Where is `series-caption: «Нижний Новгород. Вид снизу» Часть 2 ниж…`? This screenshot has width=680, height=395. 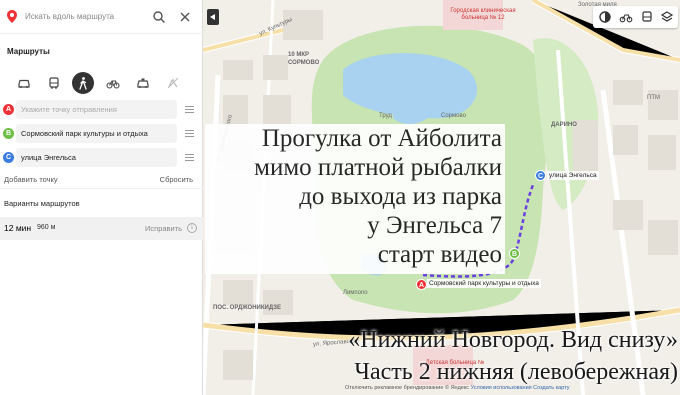
series-caption: «Нижний Новгород. Вид снизу» Часть 2 ниж… is located at coordinates (513, 356).